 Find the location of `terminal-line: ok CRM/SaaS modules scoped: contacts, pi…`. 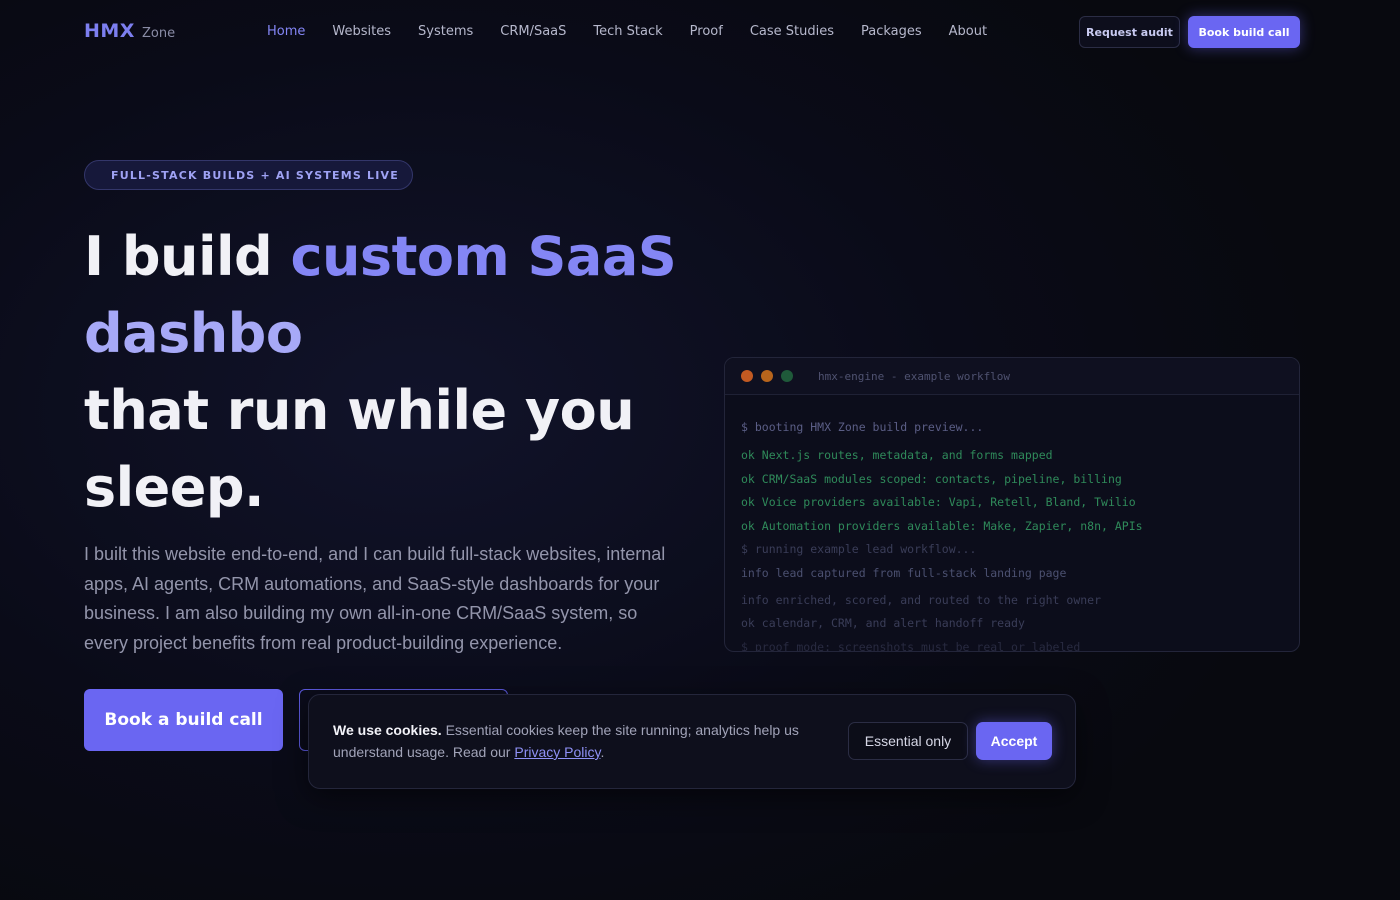

terminal-line: ok CRM/SaaS modules scoped: contacts, pi… is located at coordinates (931, 478).